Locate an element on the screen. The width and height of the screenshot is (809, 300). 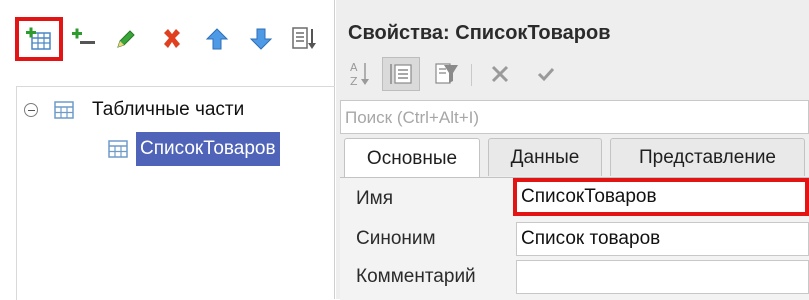
tree-node-tabular-sections: Табличные части is located at coordinates (134, 110).